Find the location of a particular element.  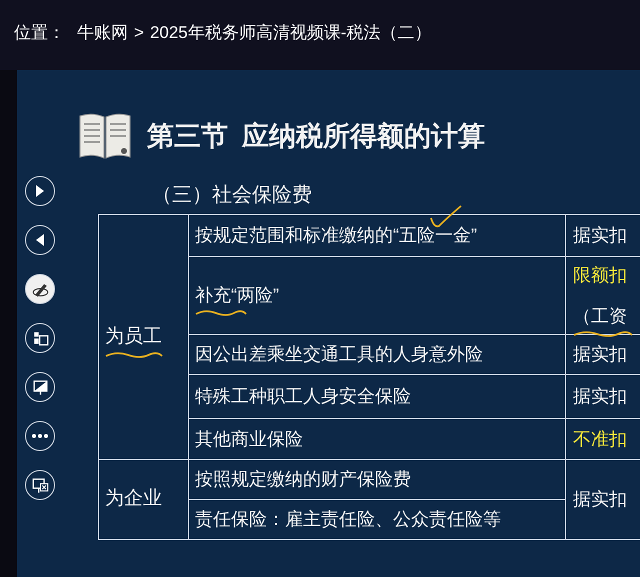

pen-button is located at coordinates (40, 289).